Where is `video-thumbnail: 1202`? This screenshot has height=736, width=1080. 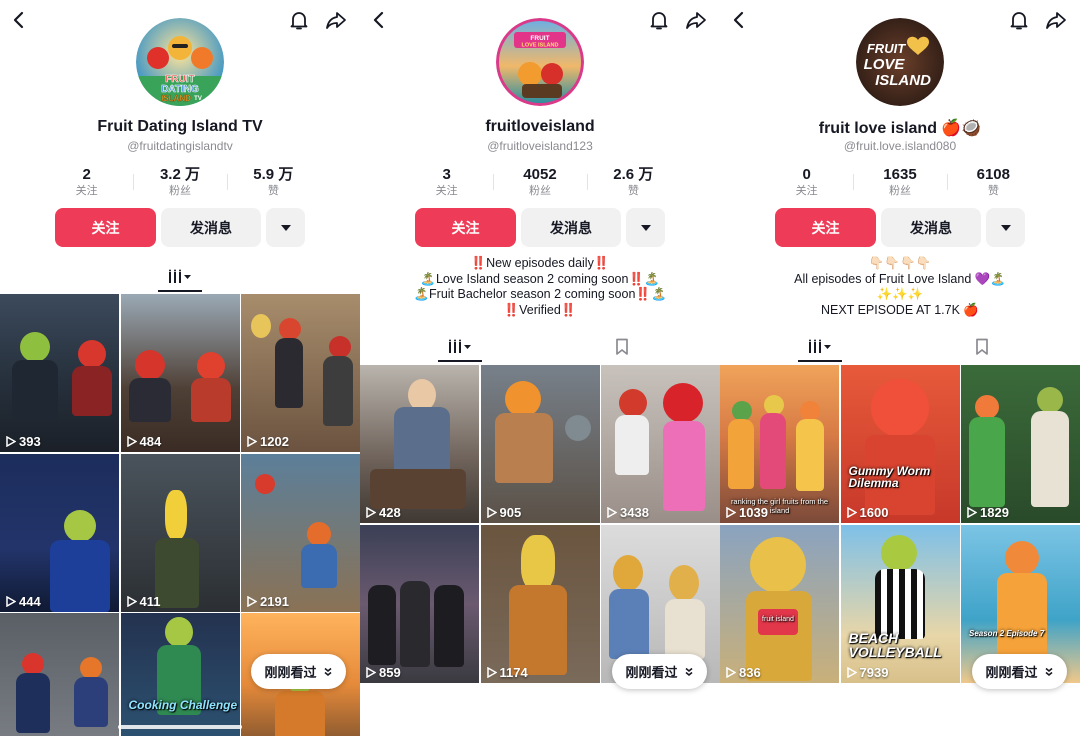 video-thumbnail: 1202 is located at coordinates (300, 373).